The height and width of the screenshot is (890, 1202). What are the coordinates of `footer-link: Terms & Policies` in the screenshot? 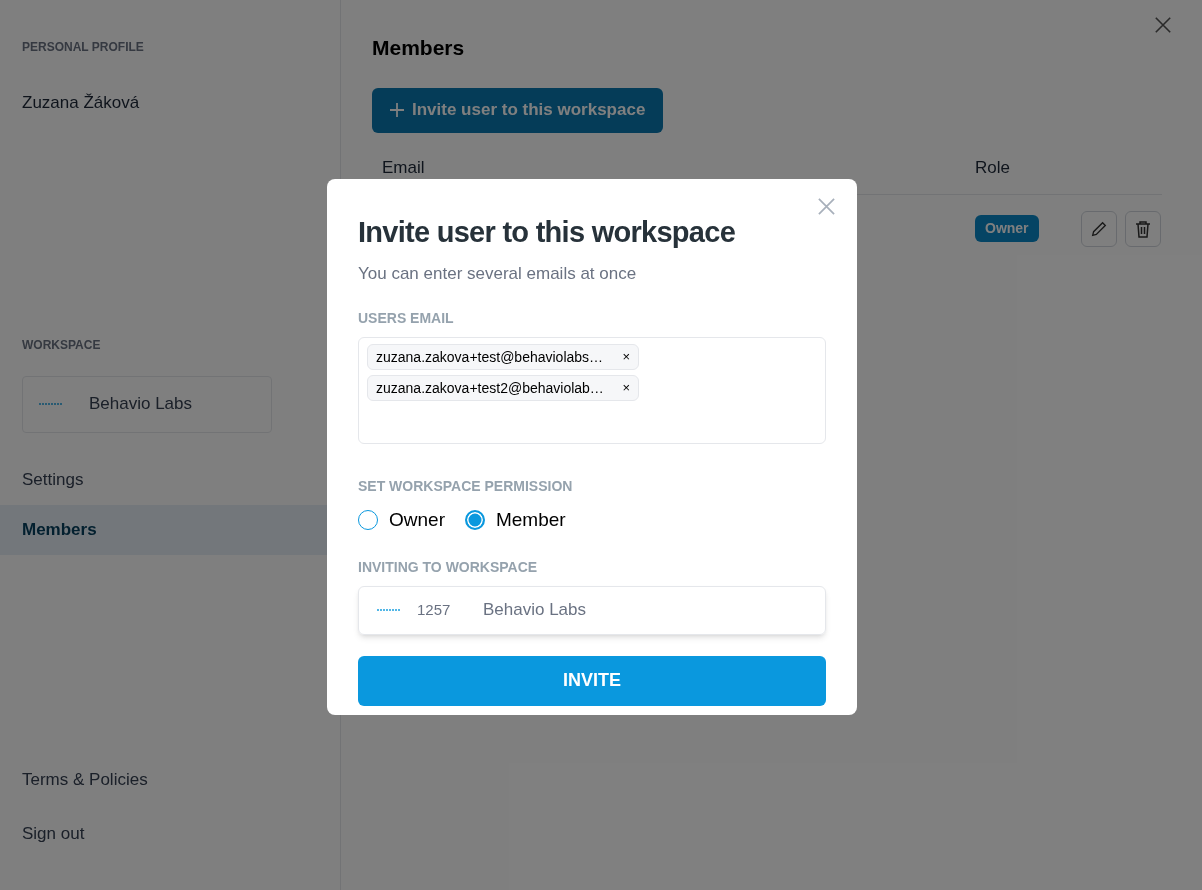 It's located at (170, 780).